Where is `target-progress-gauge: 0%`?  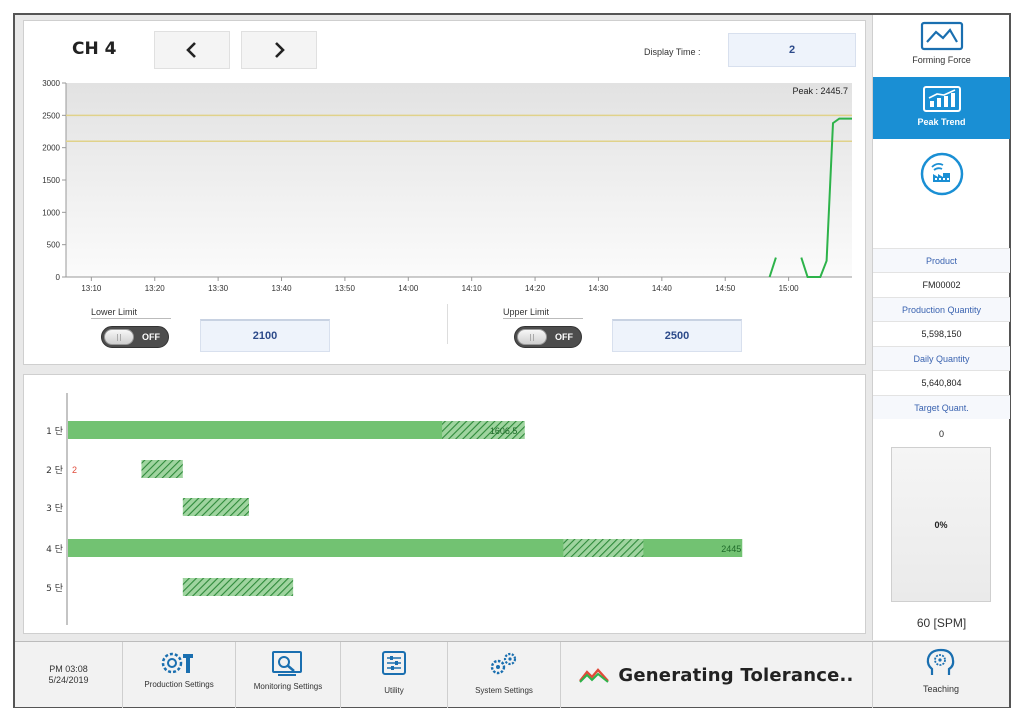
target-progress-gauge: 0% is located at coordinates (941, 524).